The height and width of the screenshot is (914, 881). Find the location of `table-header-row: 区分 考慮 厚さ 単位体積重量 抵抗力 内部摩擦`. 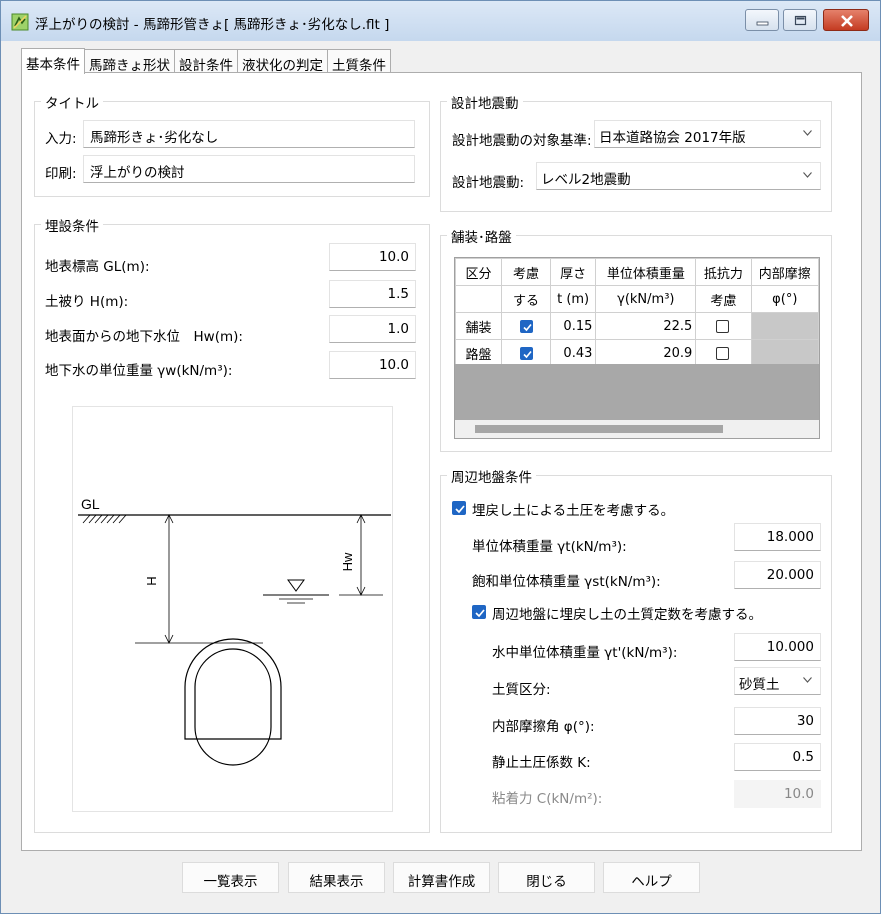

table-header-row: 区分 考慮 厚さ 単位体積重量 抵抗力 内部摩擦 is located at coordinates (637, 272).